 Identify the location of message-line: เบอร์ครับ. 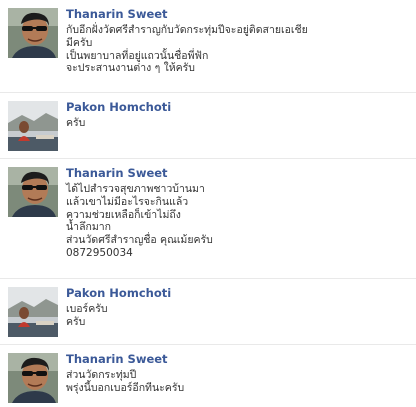
(87, 309).